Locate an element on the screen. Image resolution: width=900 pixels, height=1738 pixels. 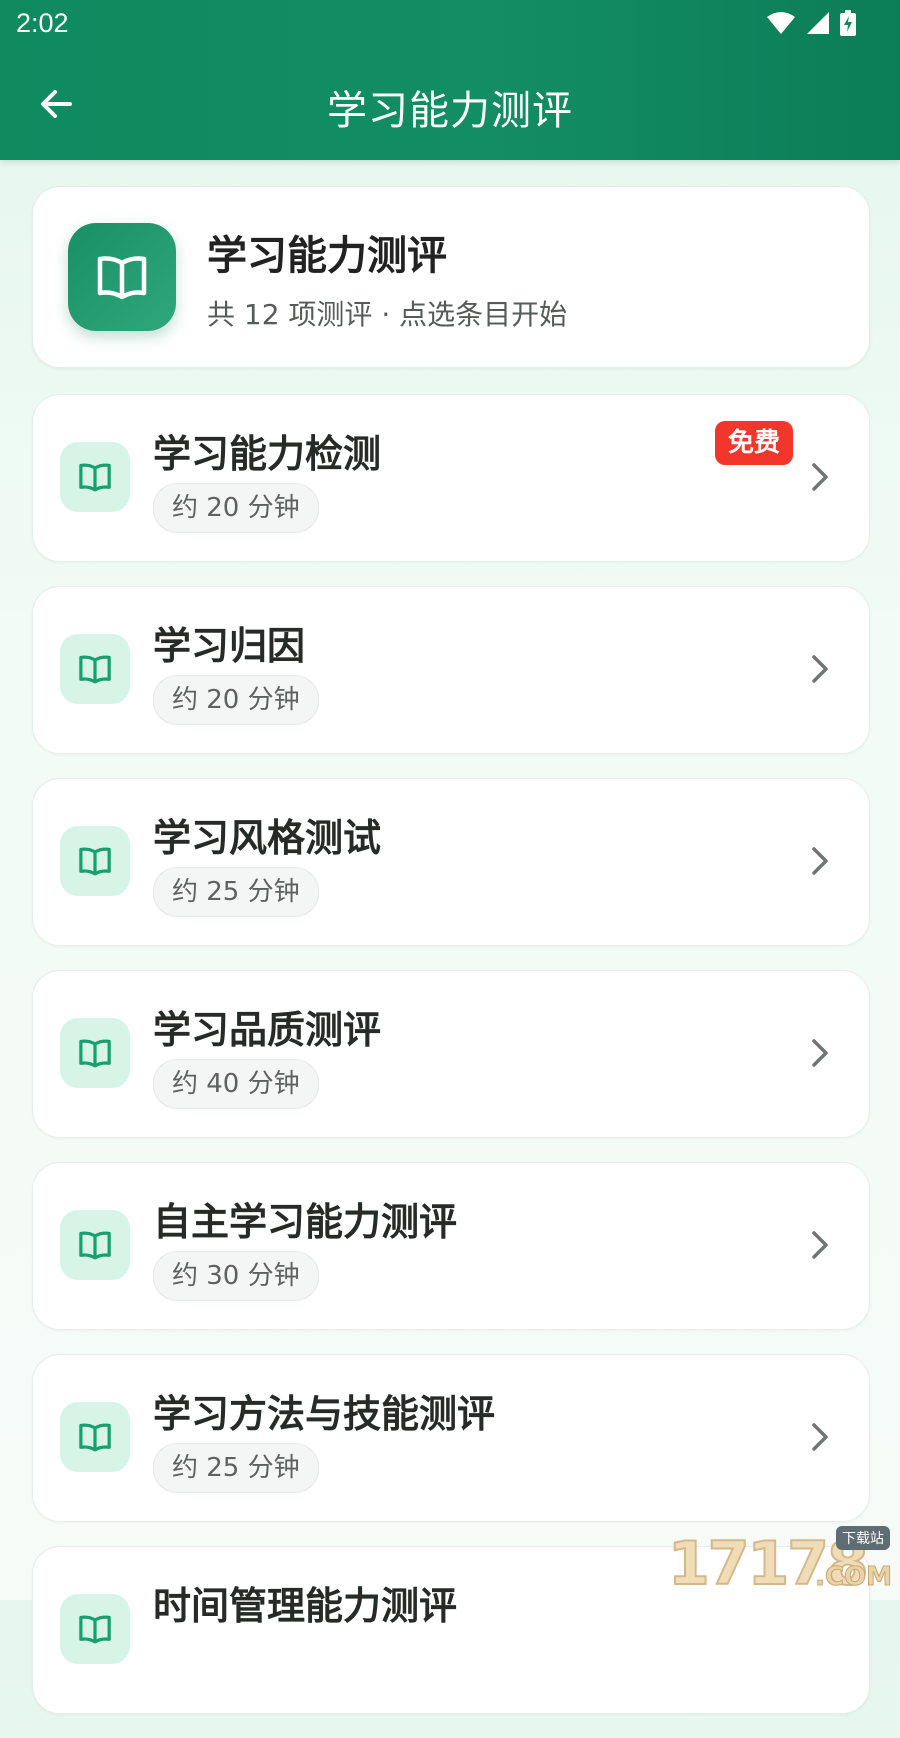
assessment-item-self-directed-learning: 自主学习能力测评 约 30 分钟 is located at coordinates (451, 1246).